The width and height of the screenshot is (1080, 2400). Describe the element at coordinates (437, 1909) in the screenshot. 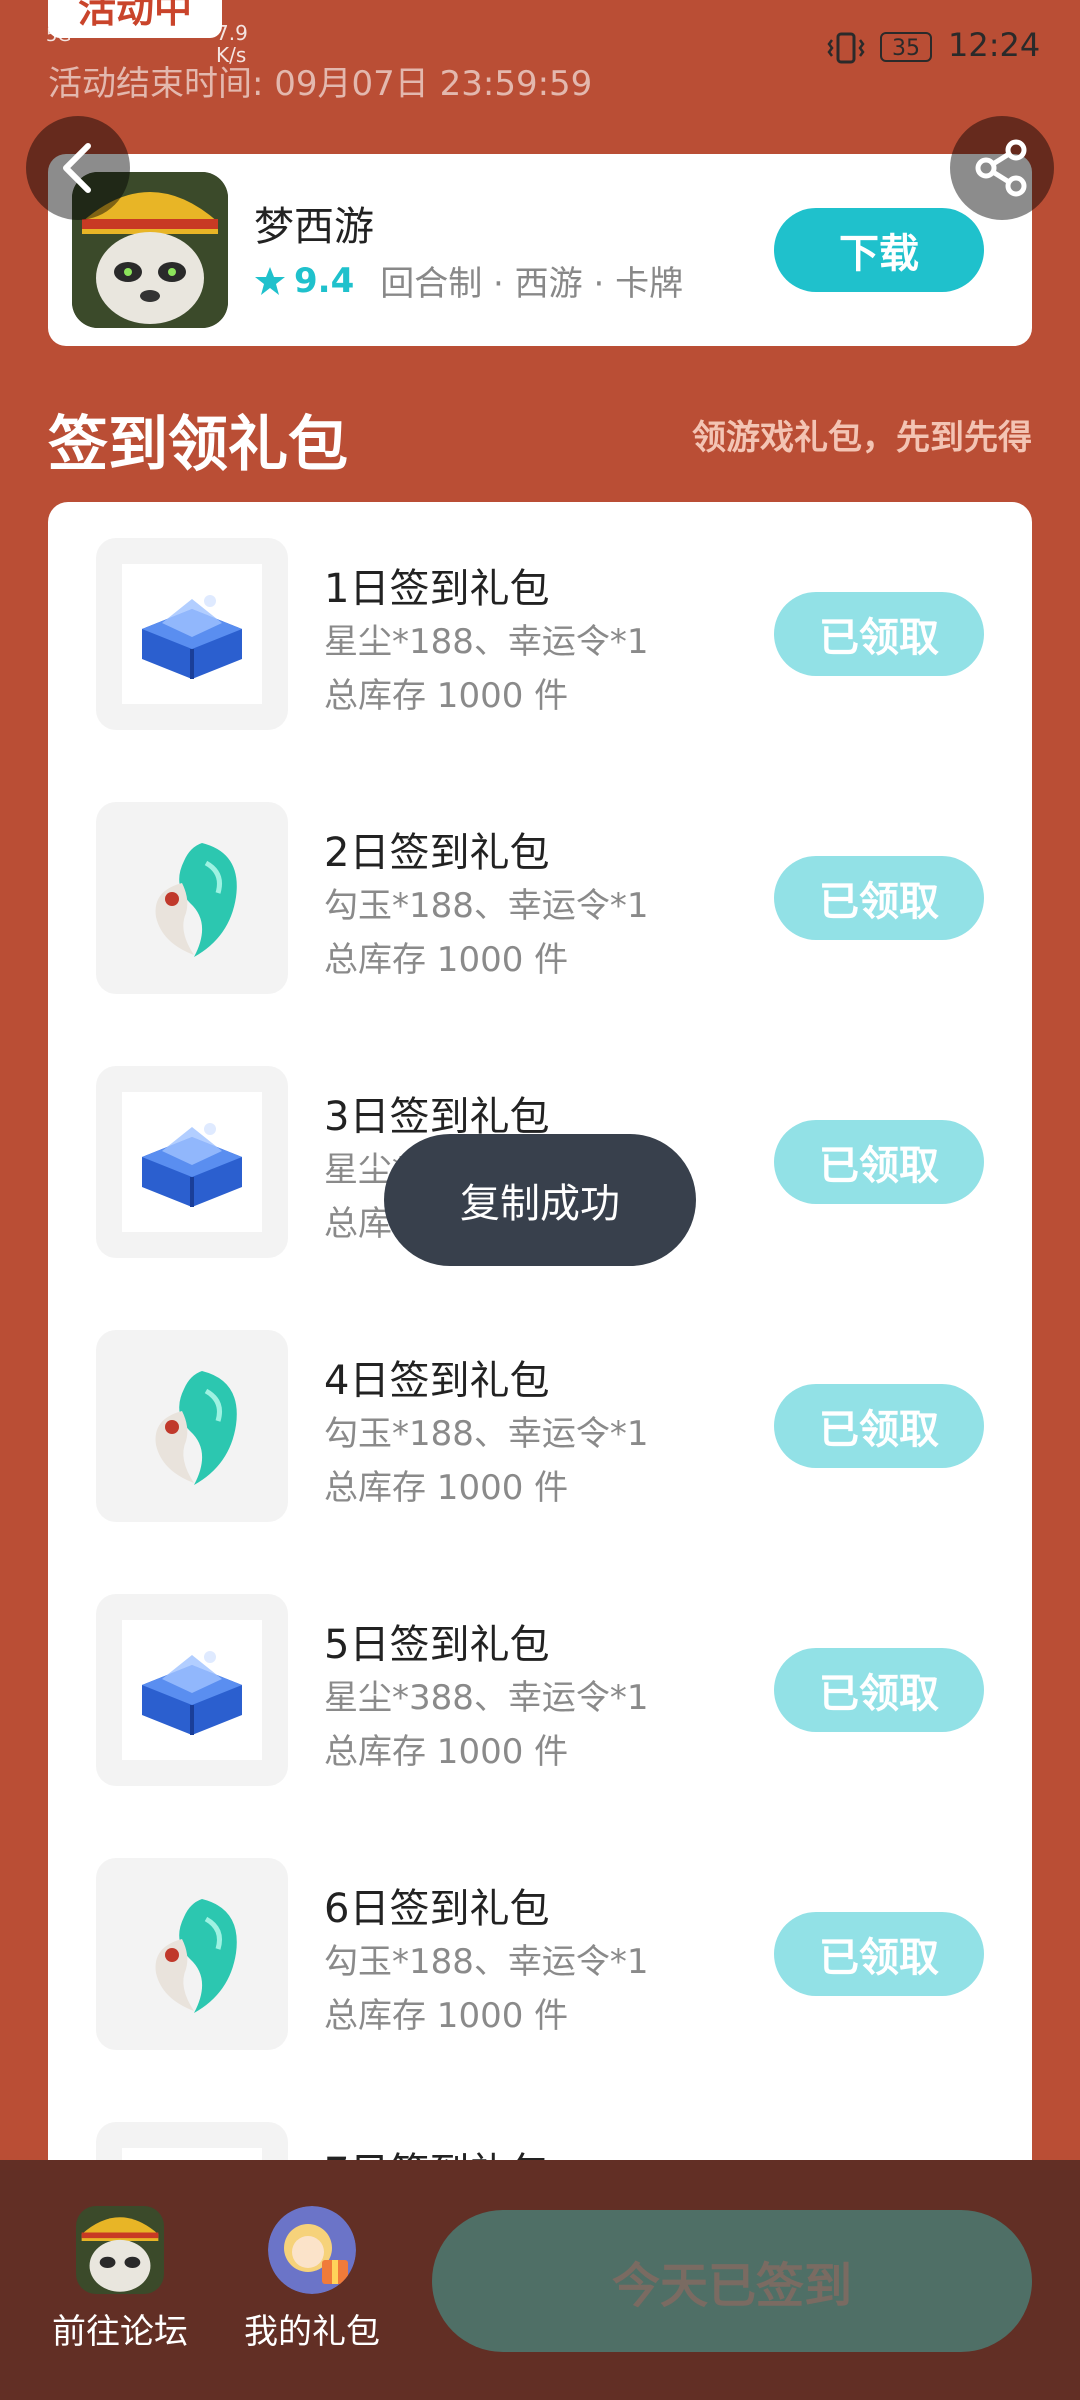

I see `gift-name: 6日签到礼包` at that location.